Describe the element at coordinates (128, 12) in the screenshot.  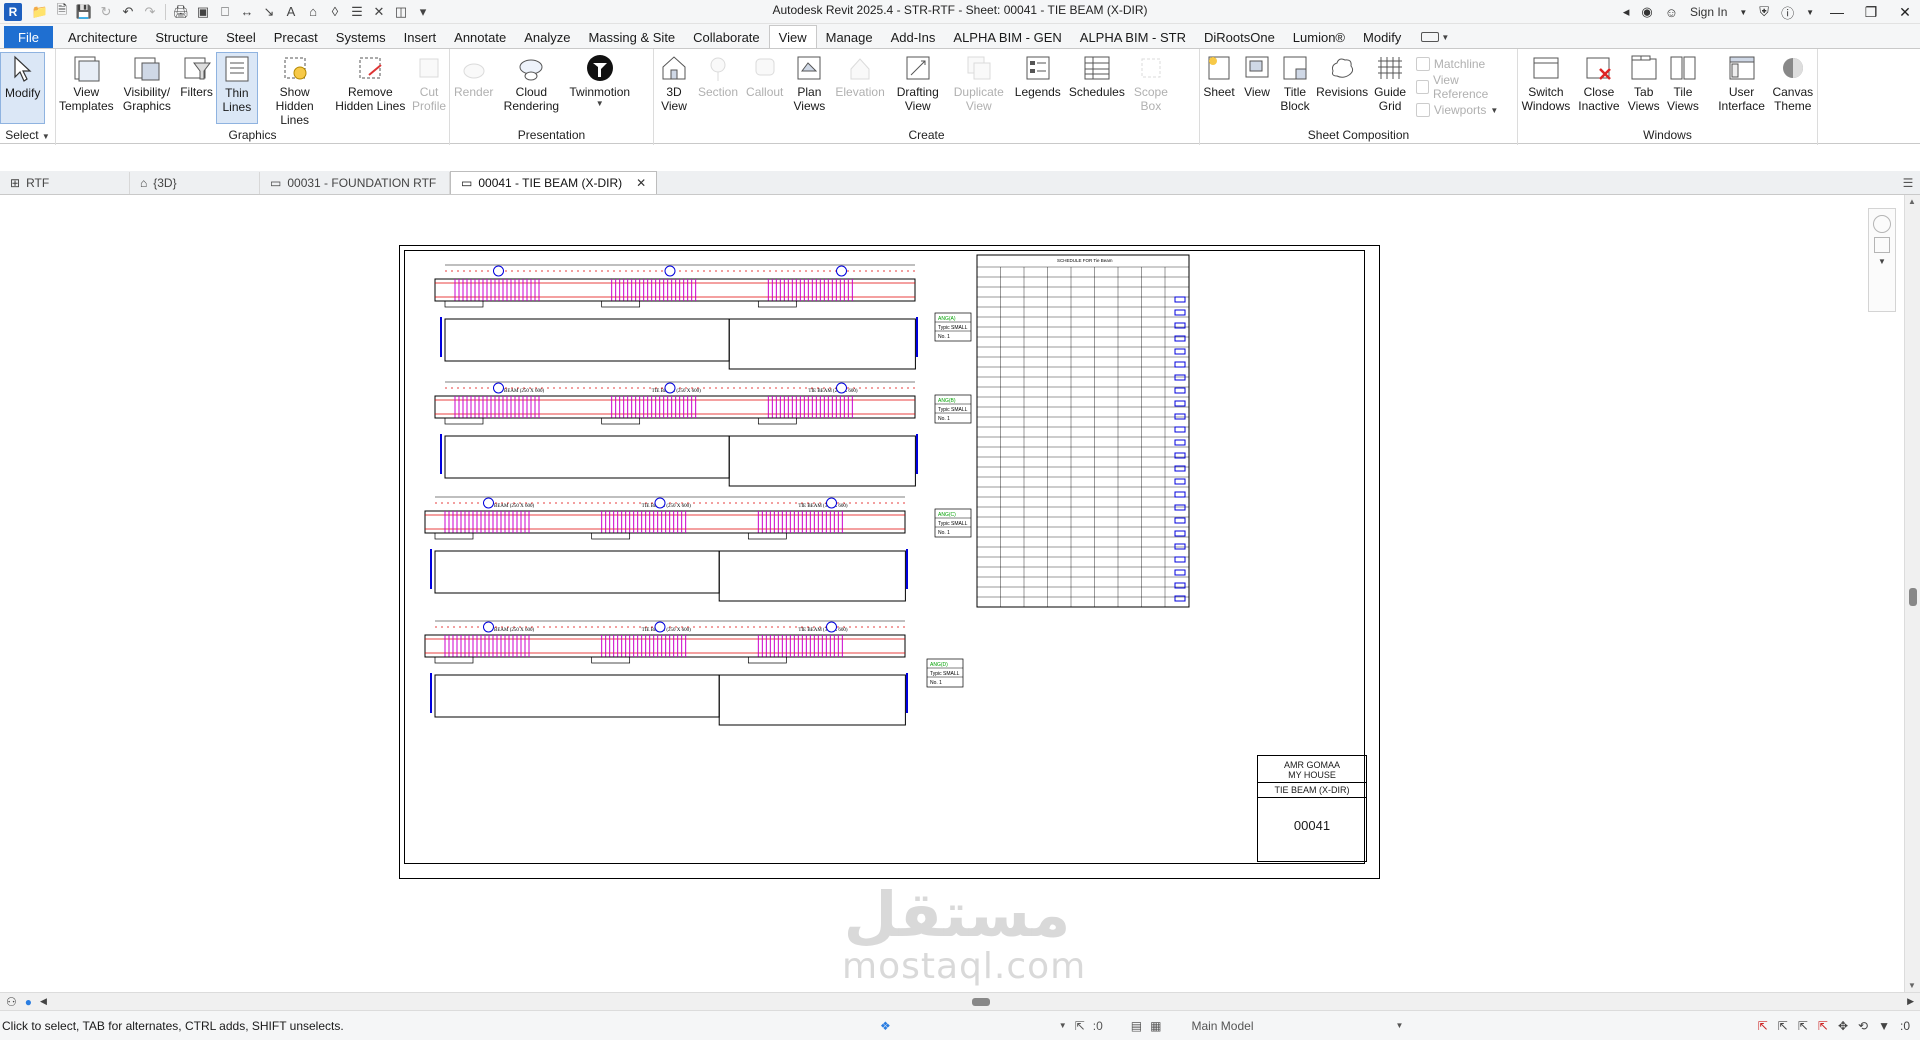
I see `undo-icon: ↶` at that location.